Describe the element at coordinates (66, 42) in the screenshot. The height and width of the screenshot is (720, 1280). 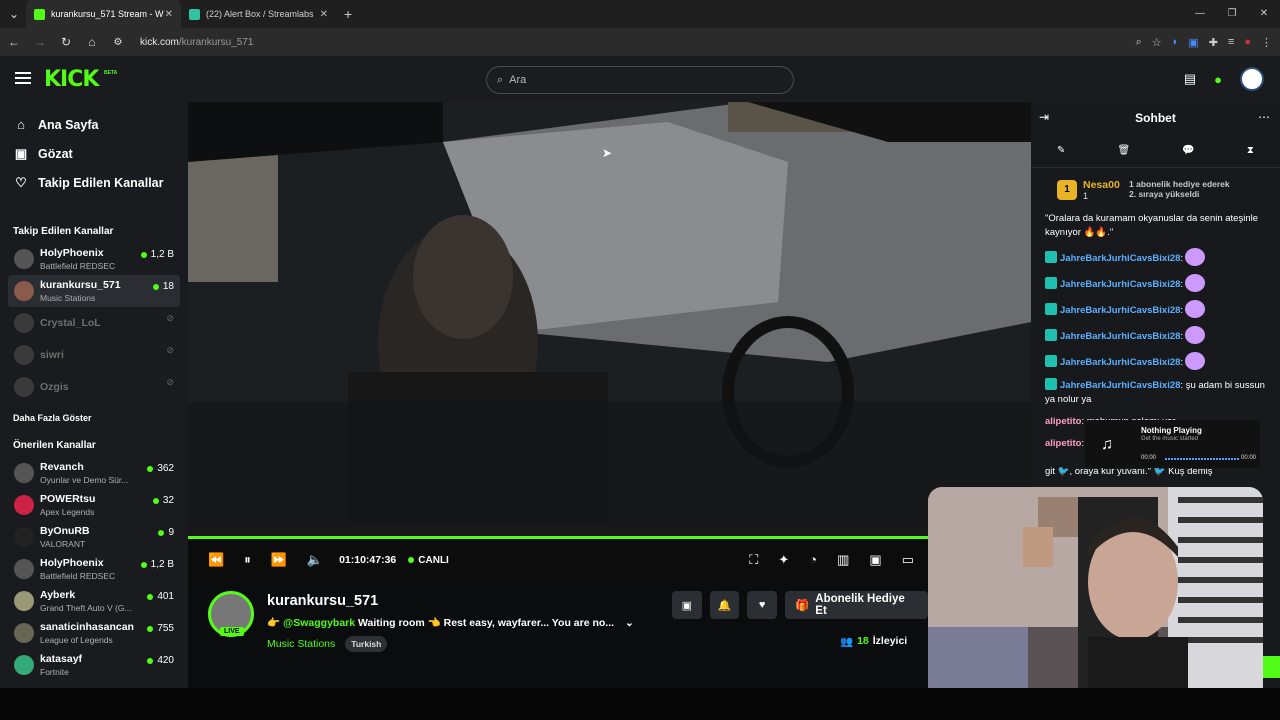
I see `reload-icon: ↻` at that location.